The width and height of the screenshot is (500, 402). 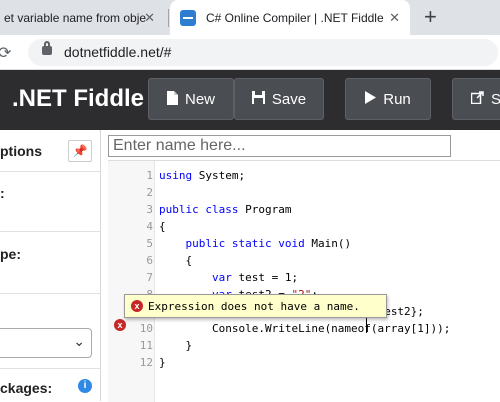 What do you see at coordinates (137, 306) in the screenshot?
I see `error-icon: x` at bounding box center [137, 306].